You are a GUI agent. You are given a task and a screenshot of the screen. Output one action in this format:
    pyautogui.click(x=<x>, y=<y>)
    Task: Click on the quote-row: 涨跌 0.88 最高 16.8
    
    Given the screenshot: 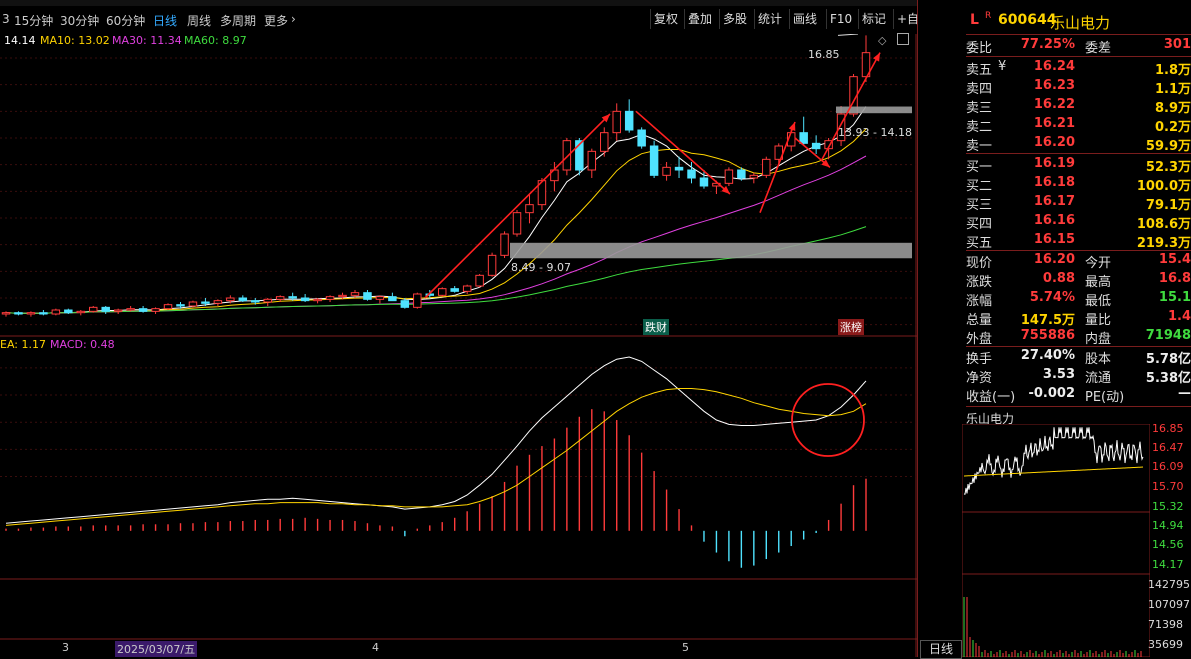 What is the action you would take?
    pyautogui.click(x=1078, y=280)
    